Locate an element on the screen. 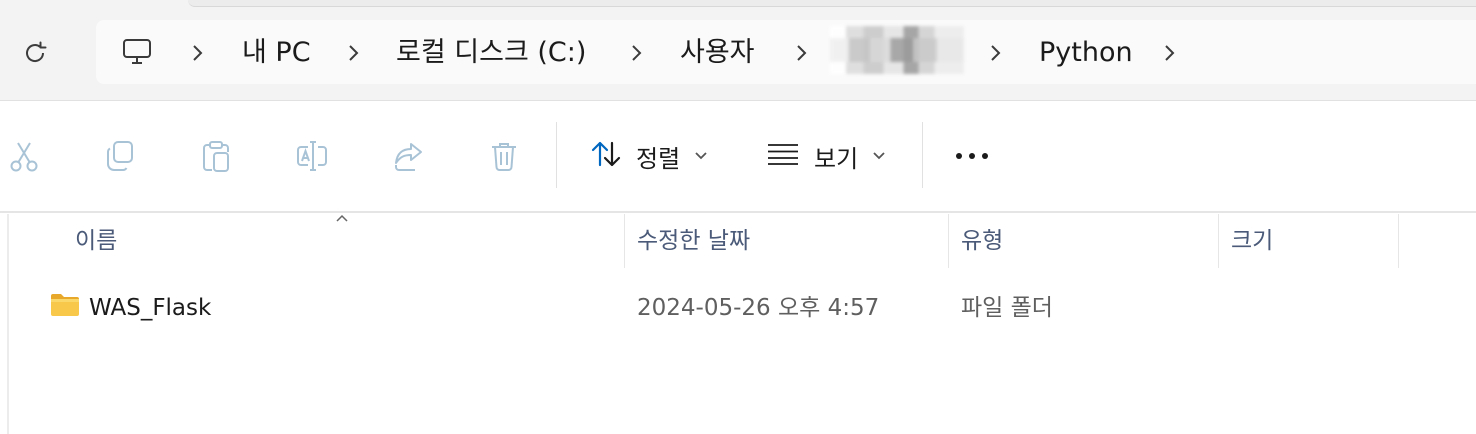 This screenshot has width=1476, height=434. rename-icon is located at coordinates (312, 156).